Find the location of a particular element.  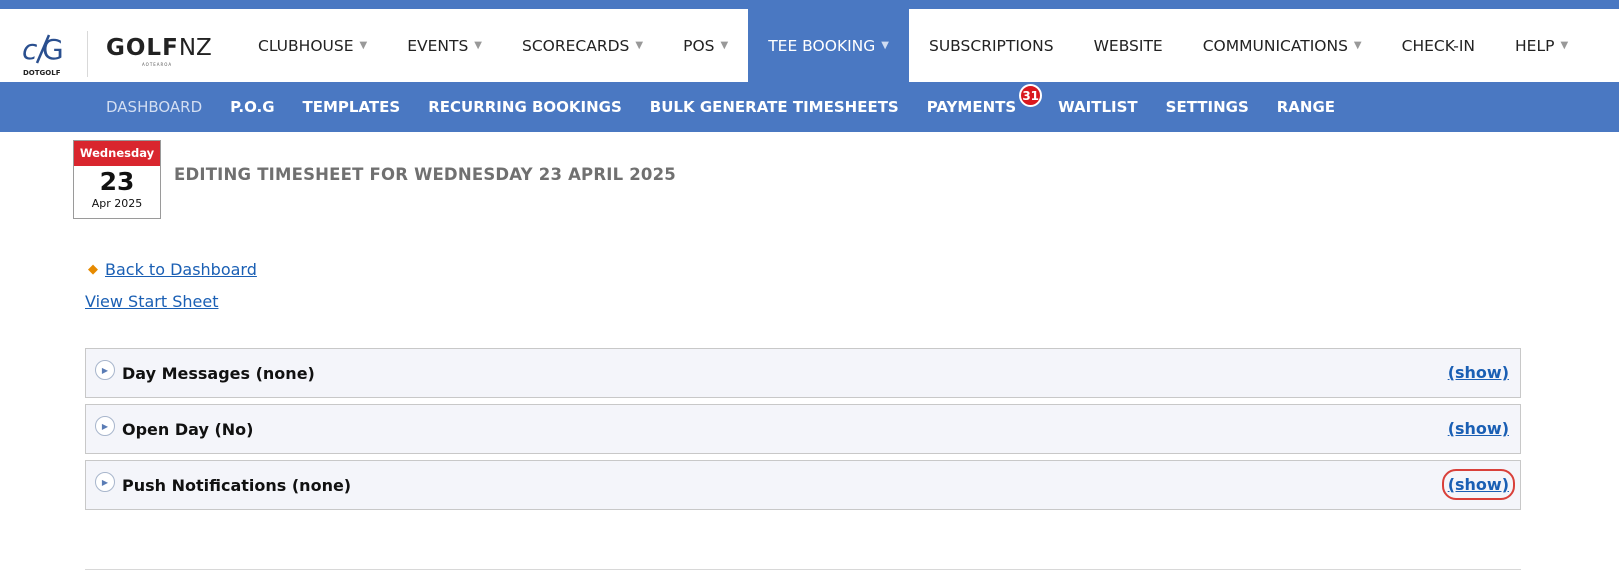

subnav-item-dashboard: DASHBOARD is located at coordinates (154, 107).